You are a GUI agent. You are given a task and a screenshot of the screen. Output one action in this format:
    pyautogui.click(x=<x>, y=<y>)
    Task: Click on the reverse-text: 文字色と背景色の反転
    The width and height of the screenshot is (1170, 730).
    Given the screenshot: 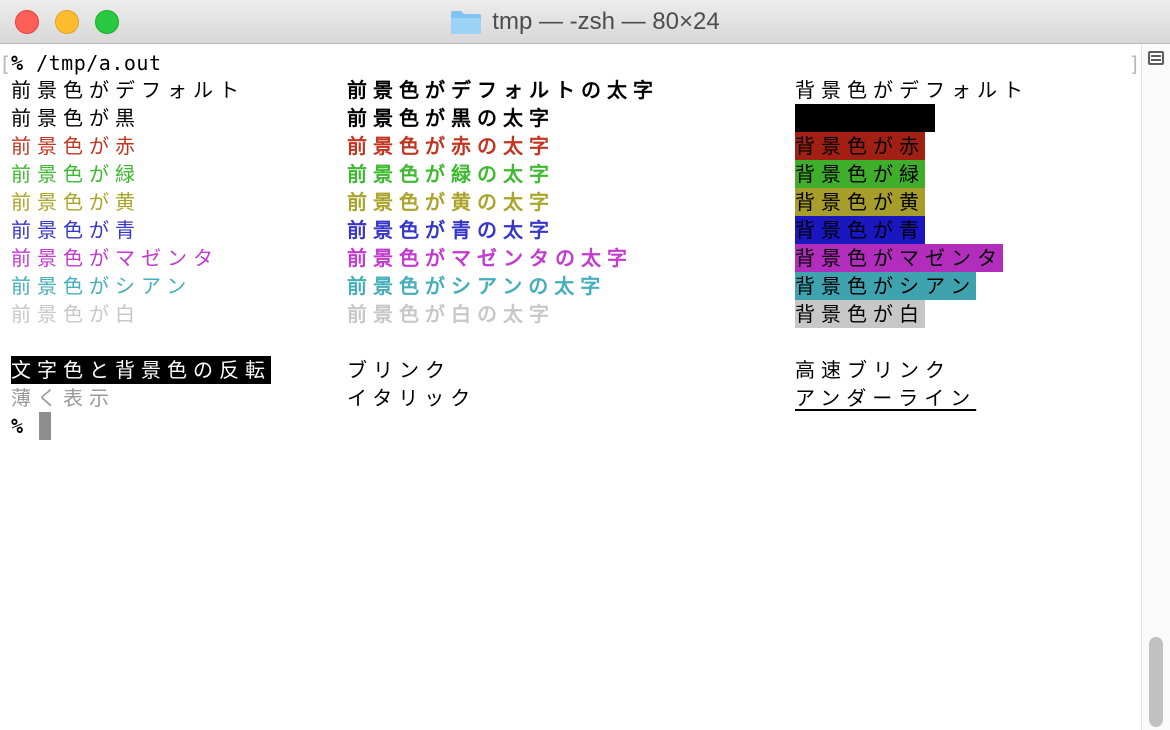 What is the action you would take?
    pyautogui.click(x=141, y=370)
    